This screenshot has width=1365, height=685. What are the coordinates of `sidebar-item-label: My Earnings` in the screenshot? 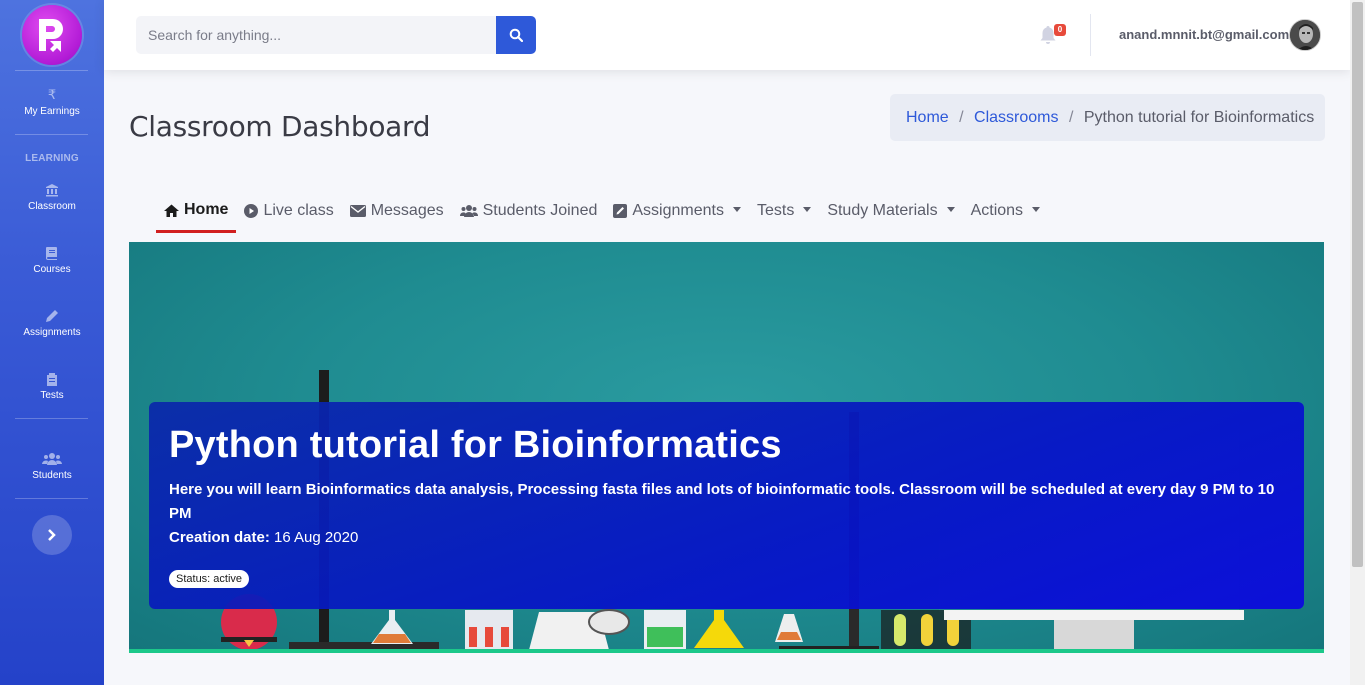 It's located at (52, 111).